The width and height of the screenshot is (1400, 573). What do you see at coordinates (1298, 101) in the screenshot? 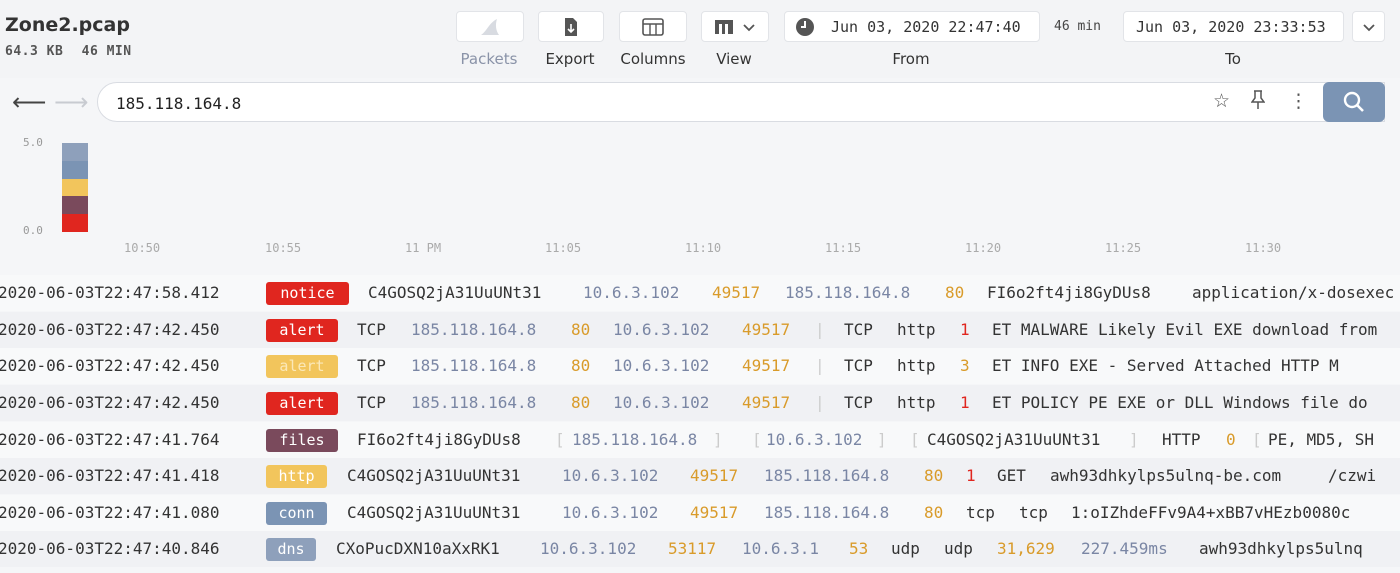
I see `more-options-icon: ⋮` at bounding box center [1298, 101].